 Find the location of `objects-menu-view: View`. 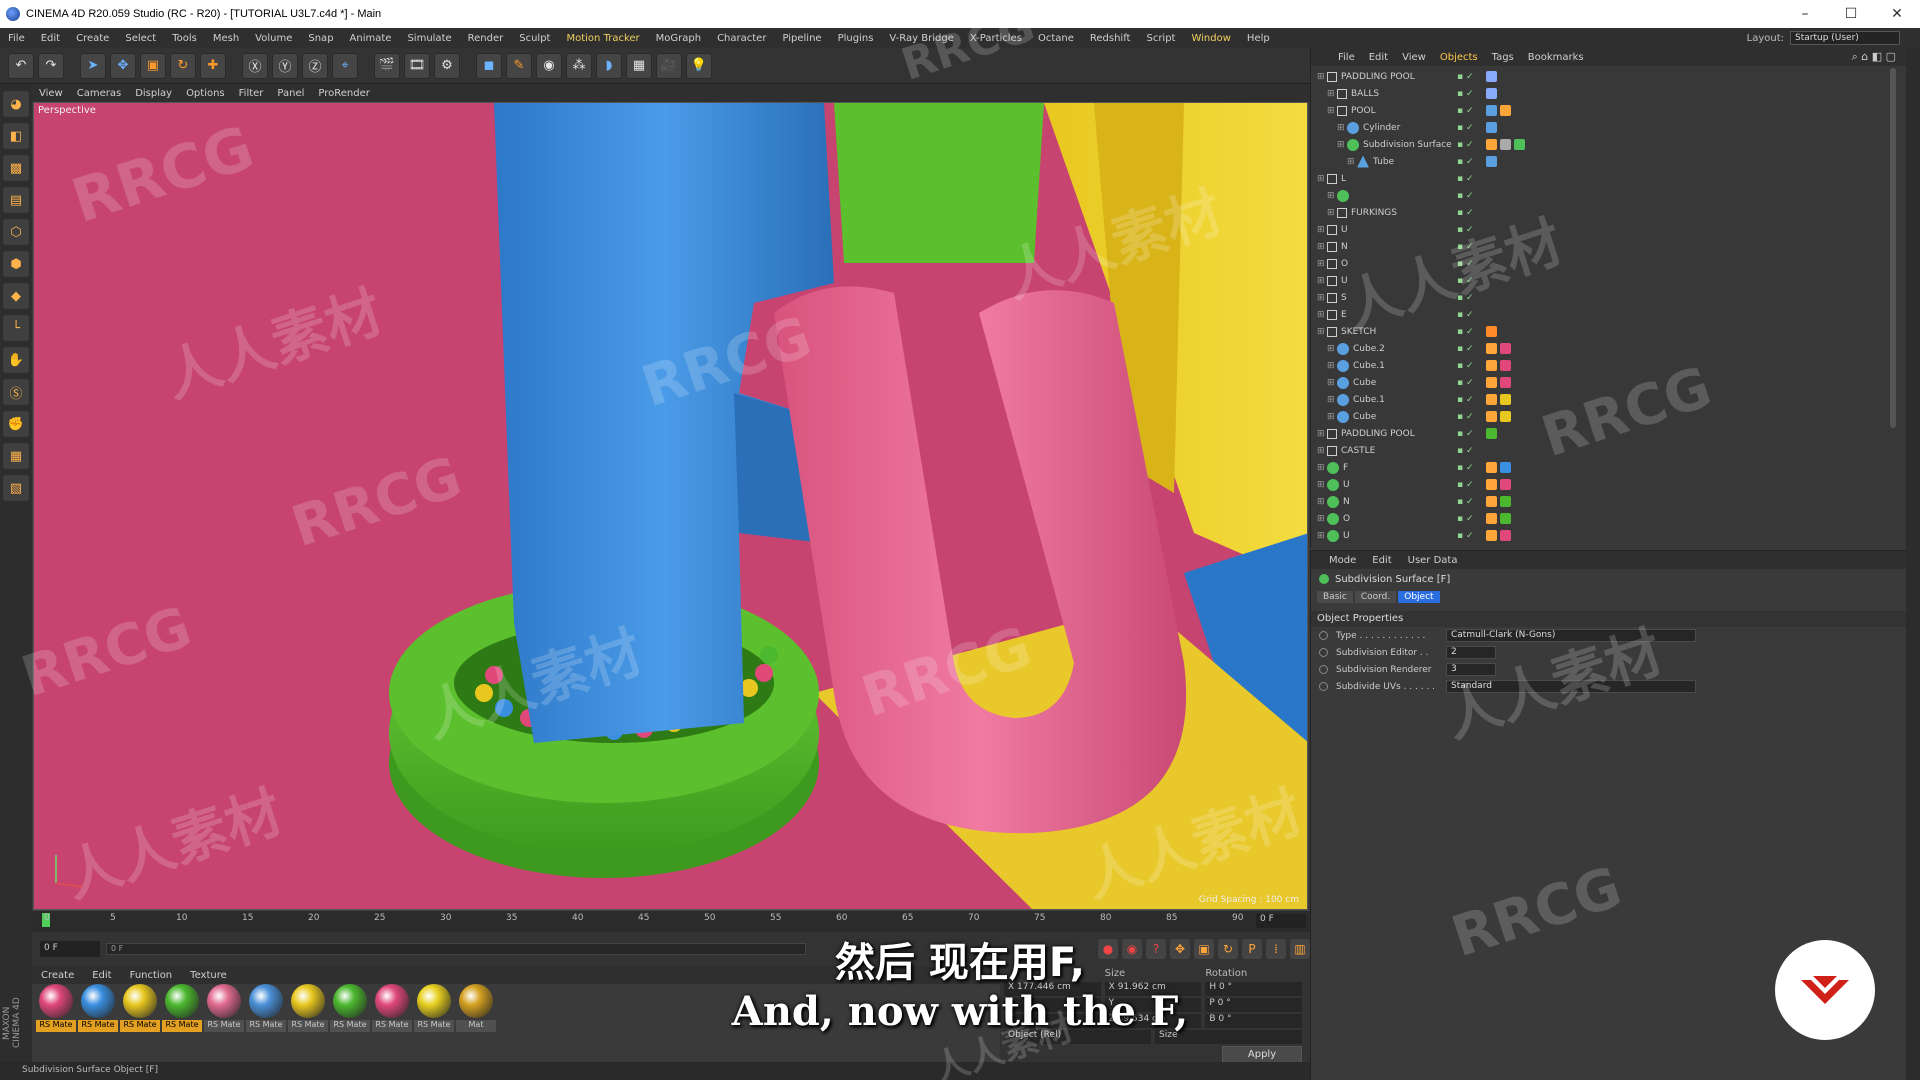

objects-menu-view: View is located at coordinates (1414, 57).